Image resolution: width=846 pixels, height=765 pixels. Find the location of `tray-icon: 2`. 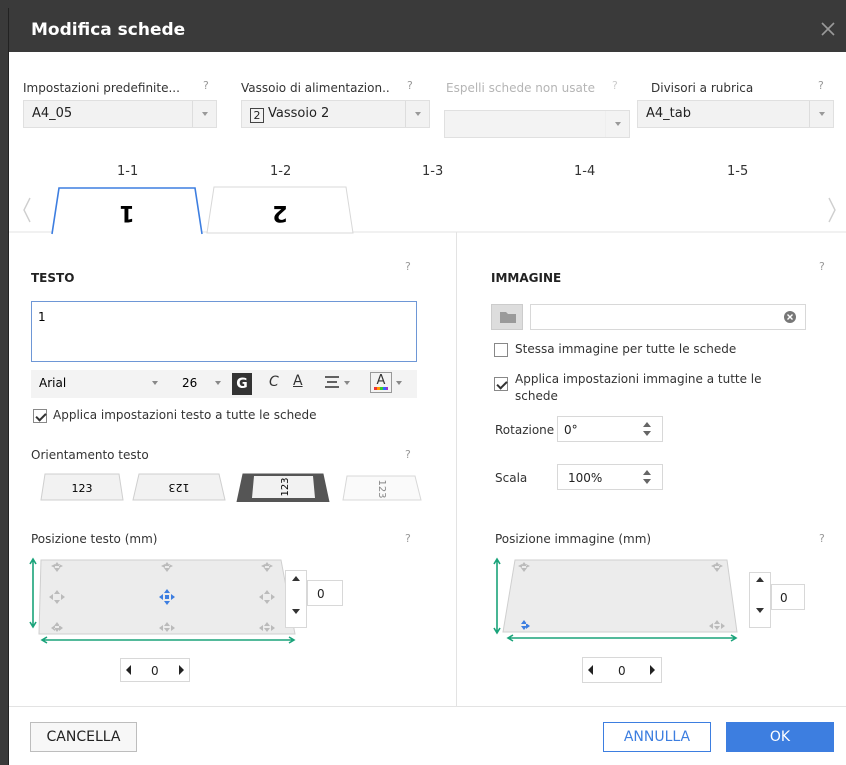

tray-icon: 2 is located at coordinates (257, 115).